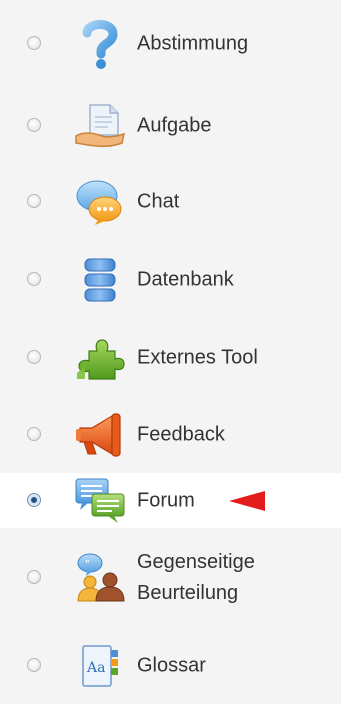 This screenshot has height=704, width=341. What do you see at coordinates (34, 356) in the screenshot?
I see `radio-externes-tool` at bounding box center [34, 356].